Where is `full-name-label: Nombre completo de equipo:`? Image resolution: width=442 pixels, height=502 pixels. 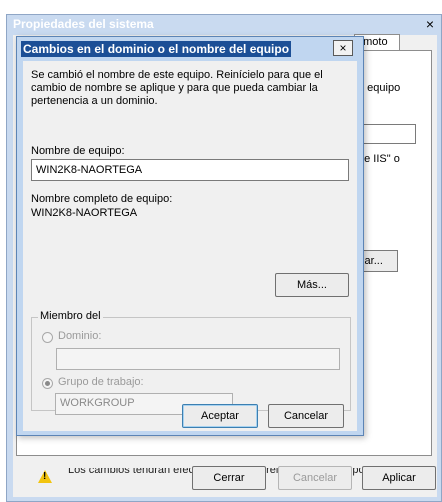
full-name-label: Nombre completo de equipo: is located at coordinates (102, 199).